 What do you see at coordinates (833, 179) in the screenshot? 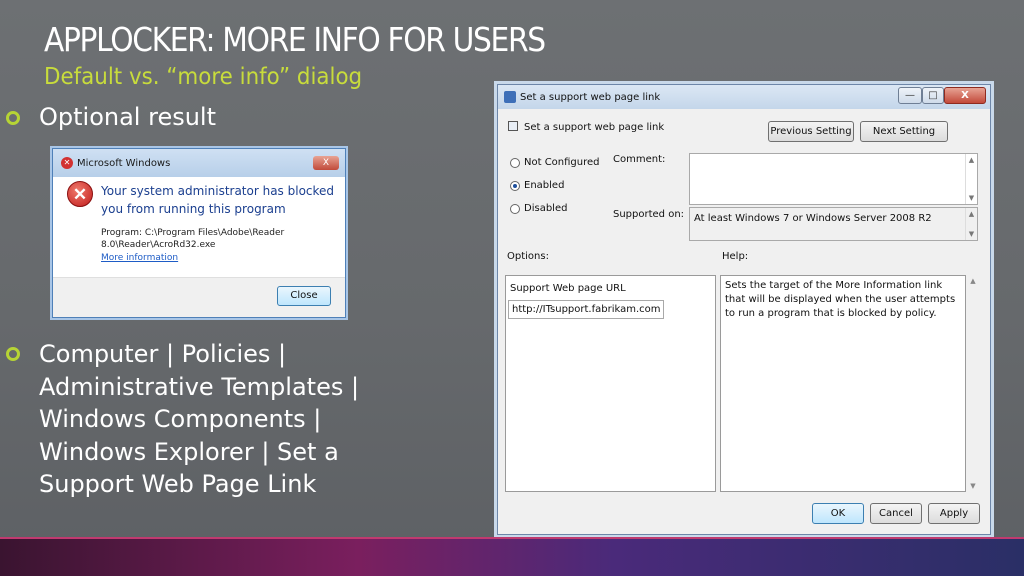
I see `comment-textarea: ▲ ▼` at bounding box center [833, 179].